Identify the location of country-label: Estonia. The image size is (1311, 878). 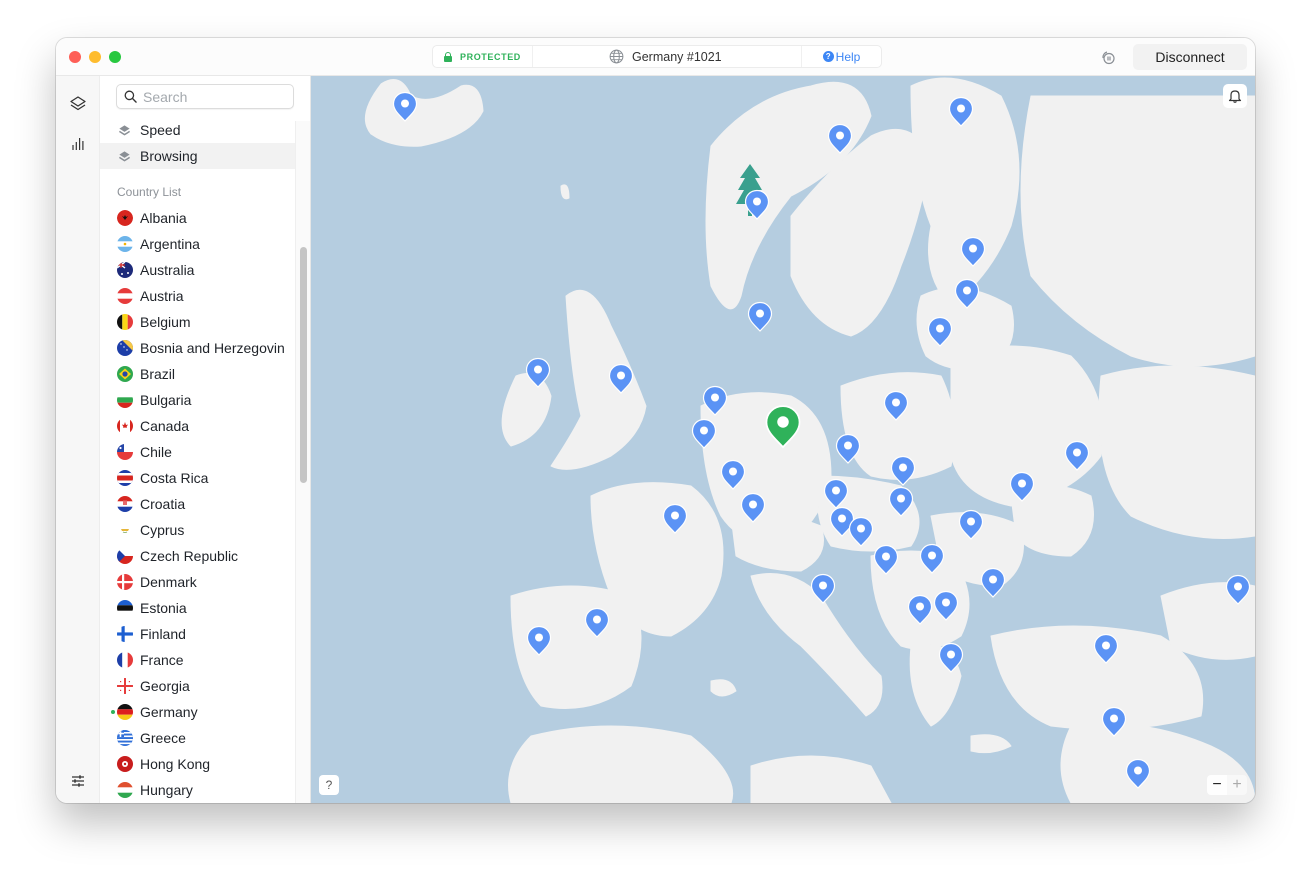
(163, 608).